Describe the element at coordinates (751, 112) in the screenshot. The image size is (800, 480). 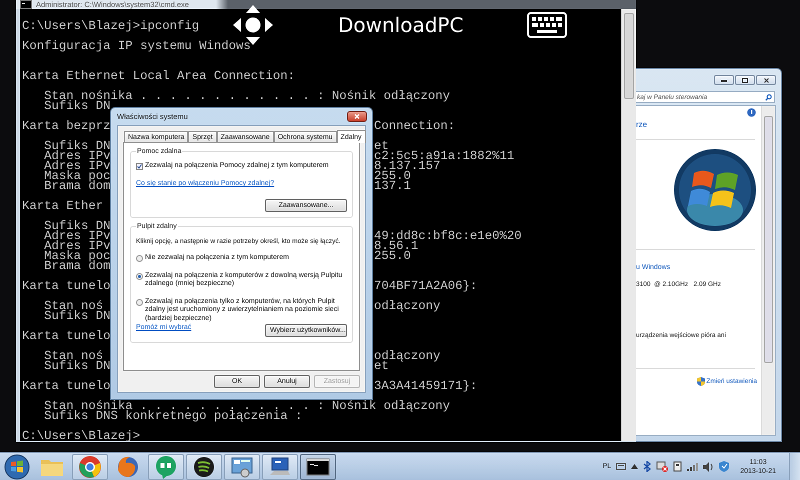
I see `help-icon` at that location.